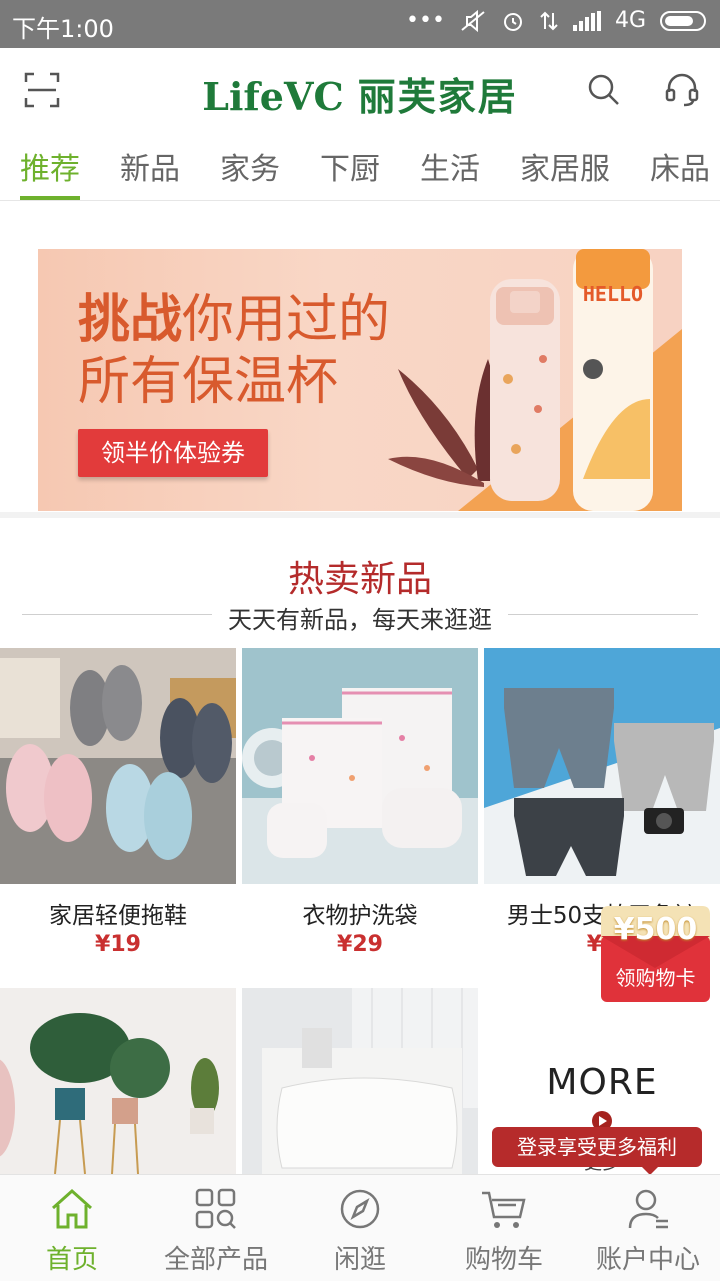  What do you see at coordinates (648, 1209) in the screenshot?
I see `user-icon` at bounding box center [648, 1209].